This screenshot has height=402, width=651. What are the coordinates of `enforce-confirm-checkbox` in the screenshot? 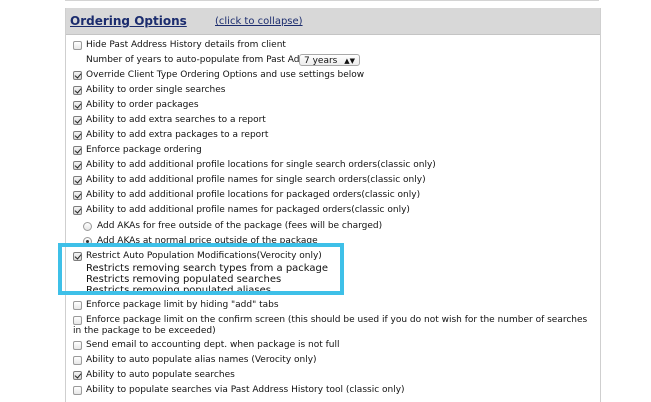 It's located at (77, 320).